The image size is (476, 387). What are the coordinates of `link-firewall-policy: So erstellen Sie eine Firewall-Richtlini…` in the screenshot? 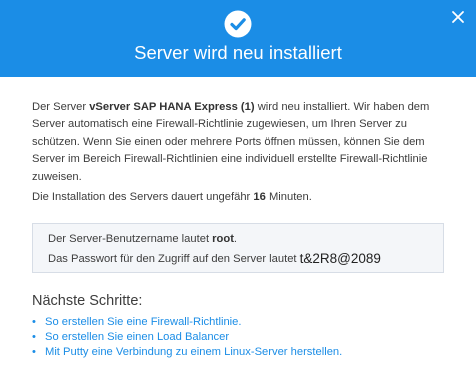 It's located at (143, 322).